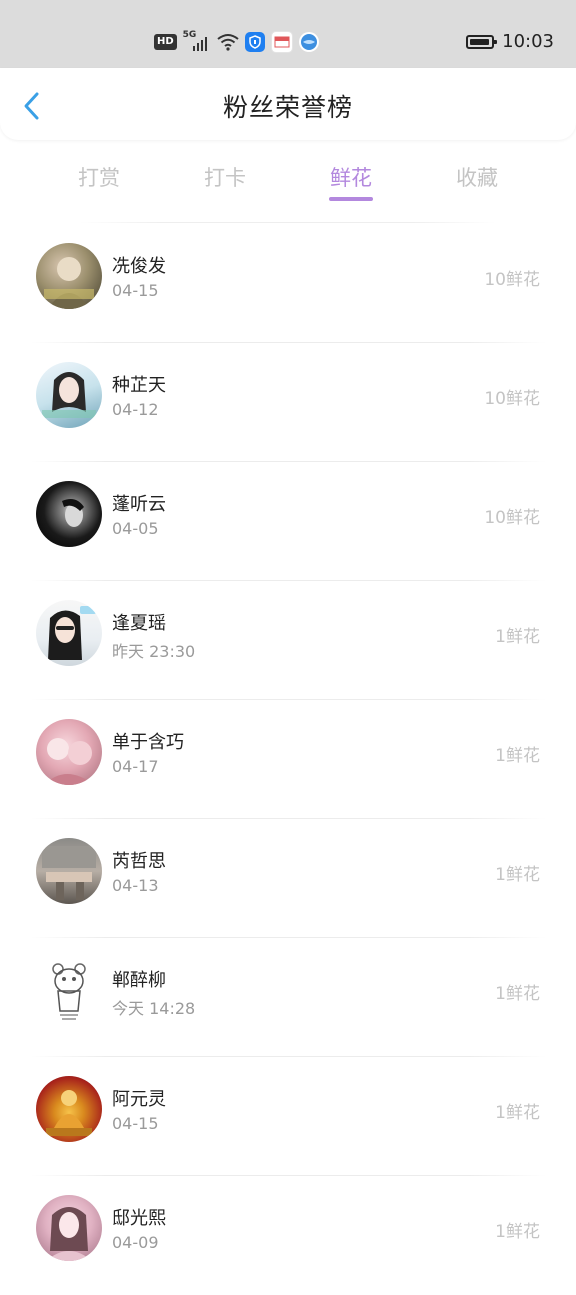 This screenshot has height=1295, width=576. I want to click on fan-name: 蓬听云, so click(139, 504).